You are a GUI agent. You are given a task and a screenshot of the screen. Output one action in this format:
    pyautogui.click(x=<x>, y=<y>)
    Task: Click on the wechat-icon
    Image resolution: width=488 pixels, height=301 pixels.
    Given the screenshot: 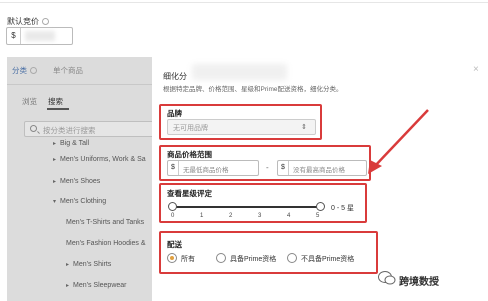 What is the action you would take?
    pyautogui.click(x=387, y=278)
    